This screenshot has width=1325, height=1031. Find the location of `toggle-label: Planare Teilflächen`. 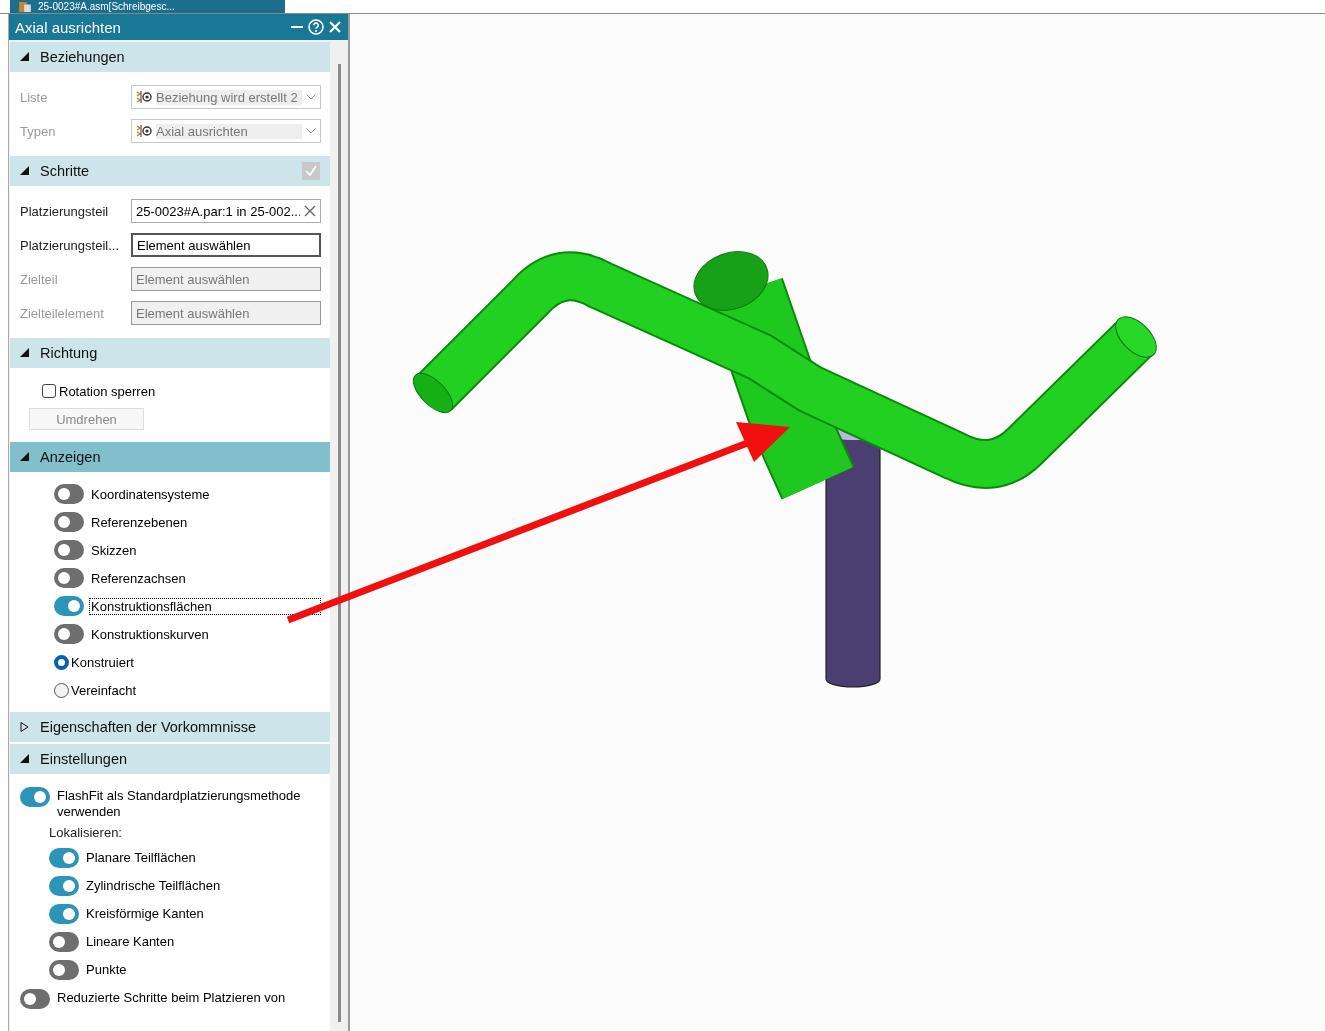

toggle-label: Planare Teilflächen is located at coordinates (141, 858).